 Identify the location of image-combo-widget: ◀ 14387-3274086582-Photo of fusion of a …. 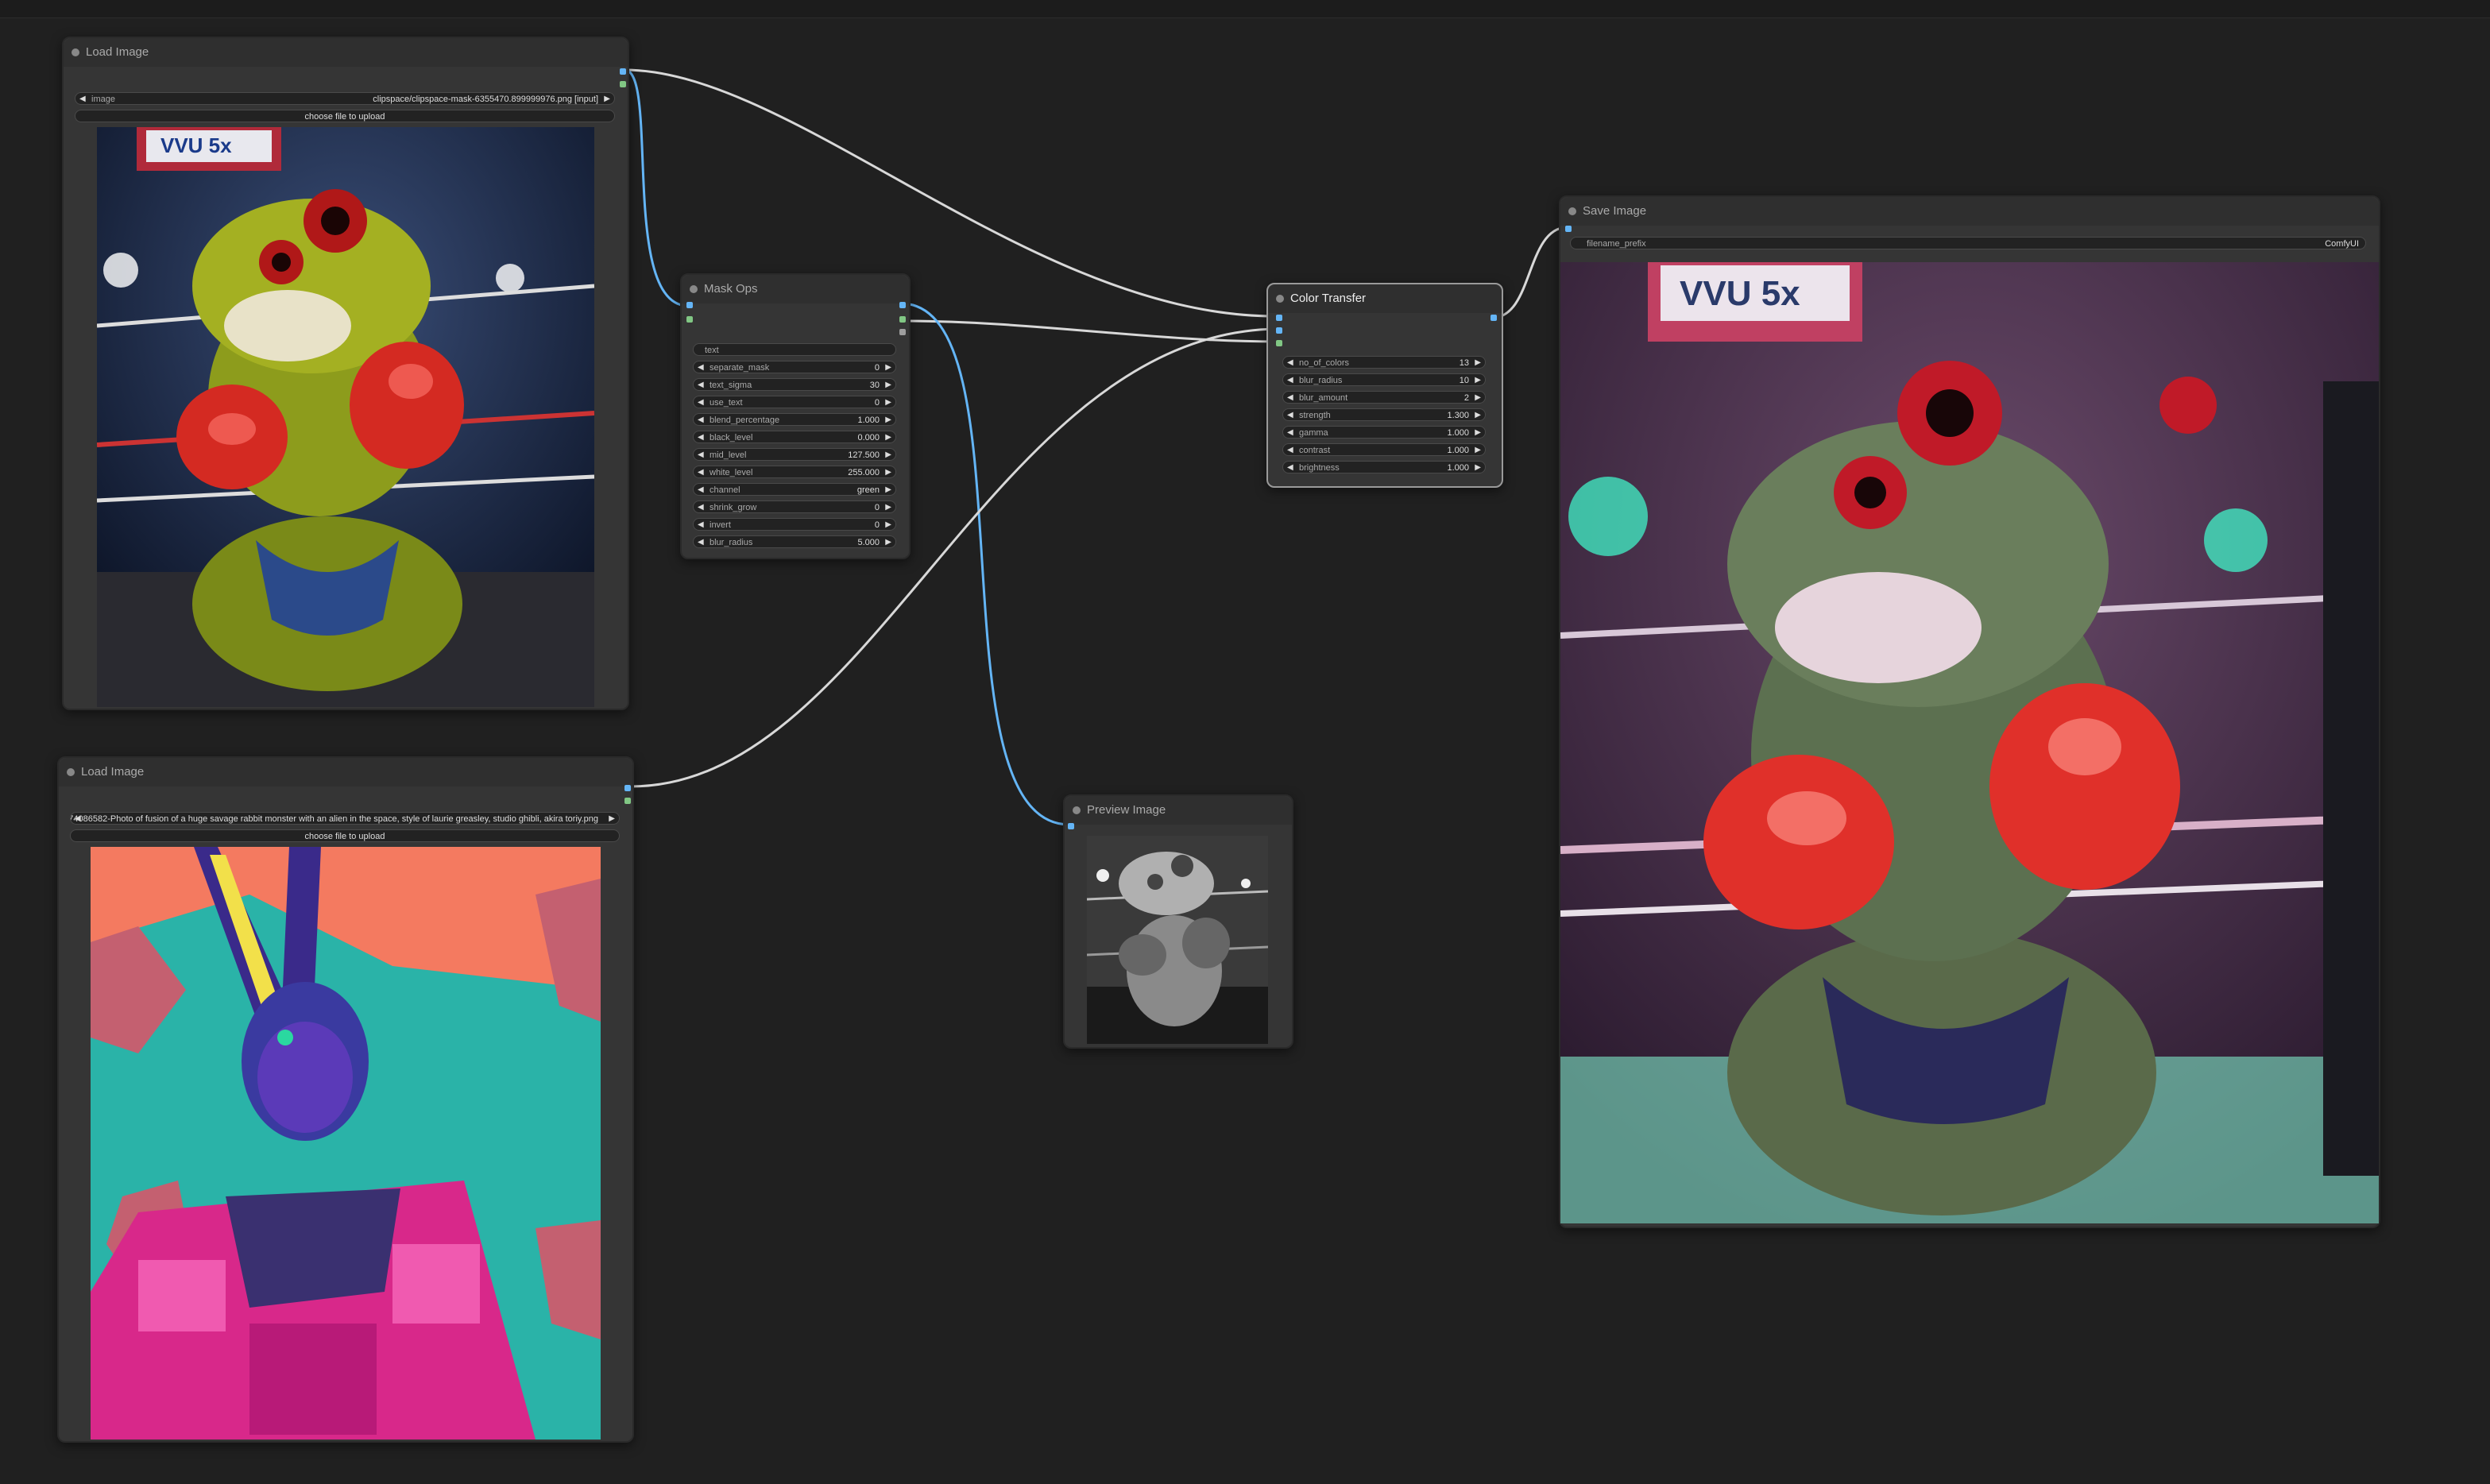
(345, 818).